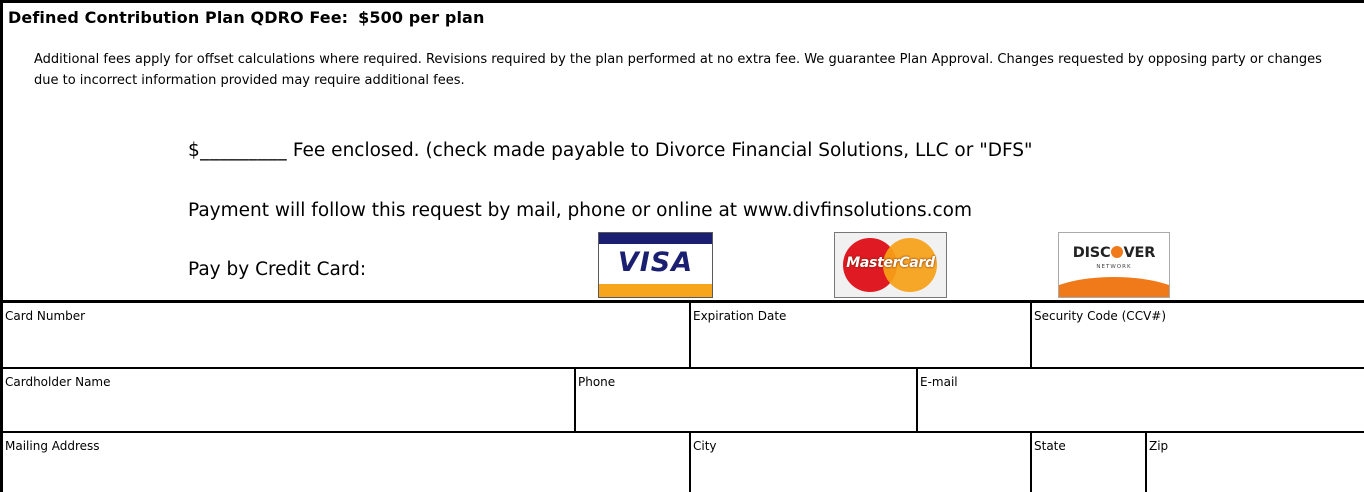  Describe the element at coordinates (178, 17) in the screenshot. I see `fee-heading-title: Defined Contribution Plan QDRO Fee:` at that location.